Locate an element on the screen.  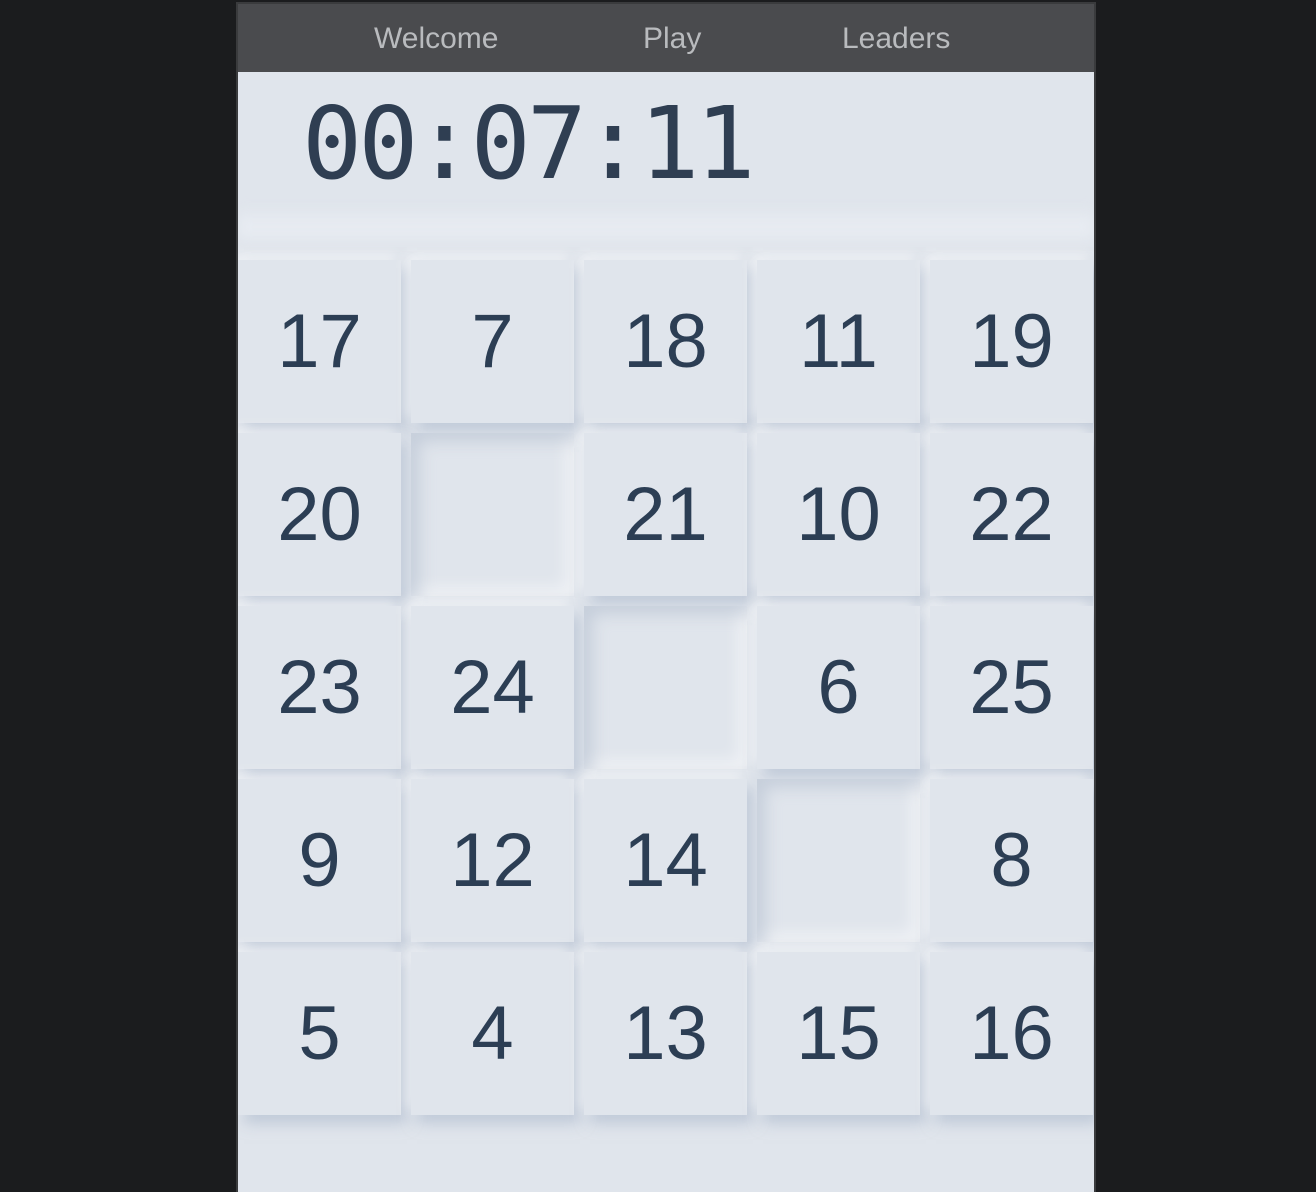
tile-4: 4 is located at coordinates (492, 1033).